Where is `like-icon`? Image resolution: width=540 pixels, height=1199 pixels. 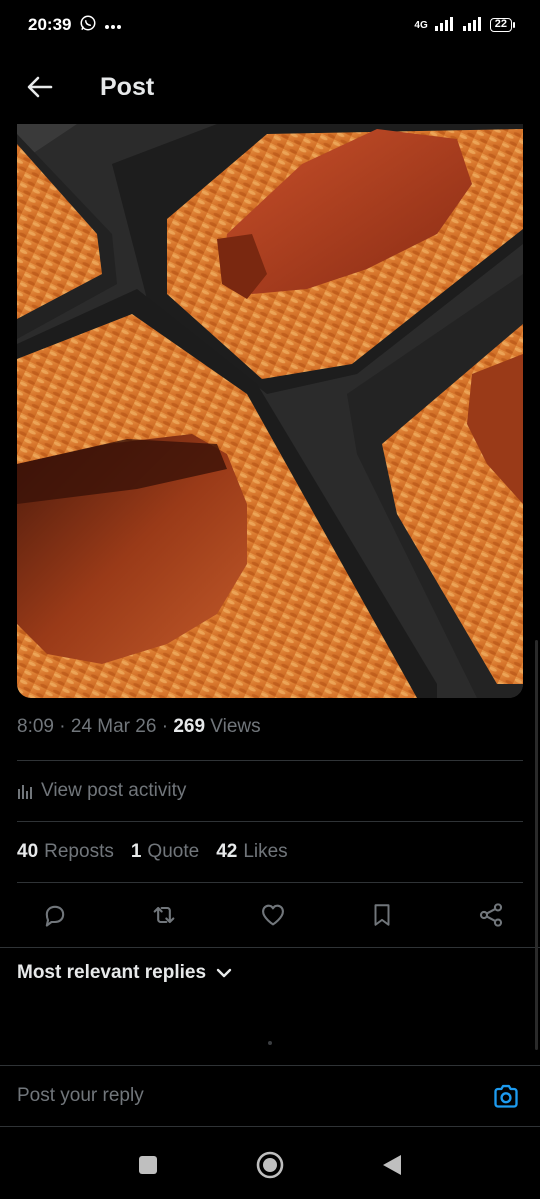
like-icon is located at coordinates (273, 915).